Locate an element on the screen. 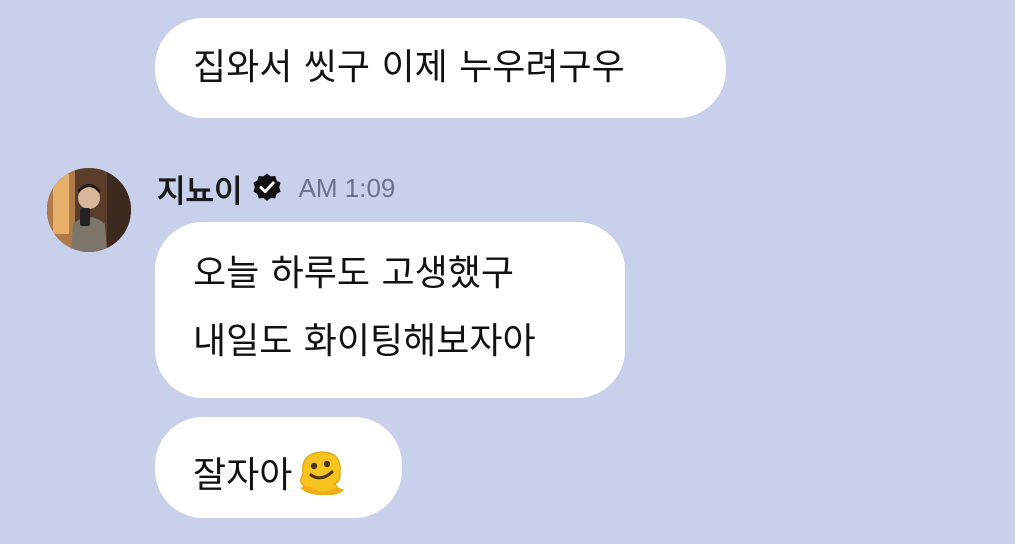  melting-face-icon is located at coordinates (321, 471).